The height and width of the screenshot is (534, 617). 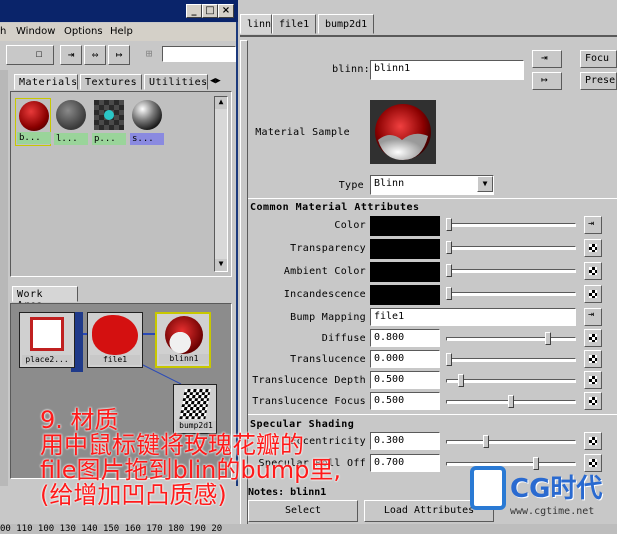 I want to click on numeric-row-label: Diffuse, so click(x=343, y=338).